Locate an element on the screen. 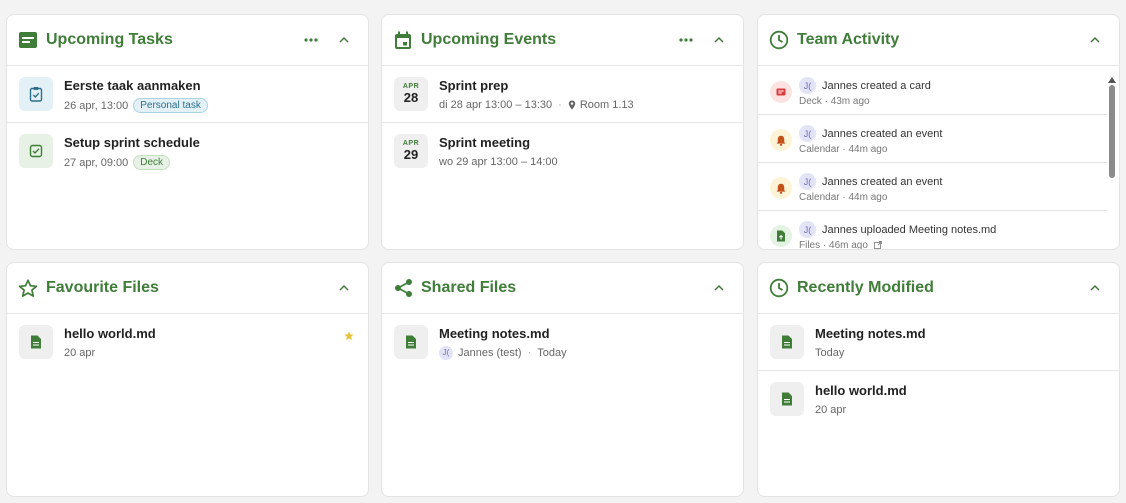 This screenshot has height=503, width=1126. activity-text: Jannes created a card is located at coordinates (876, 85).